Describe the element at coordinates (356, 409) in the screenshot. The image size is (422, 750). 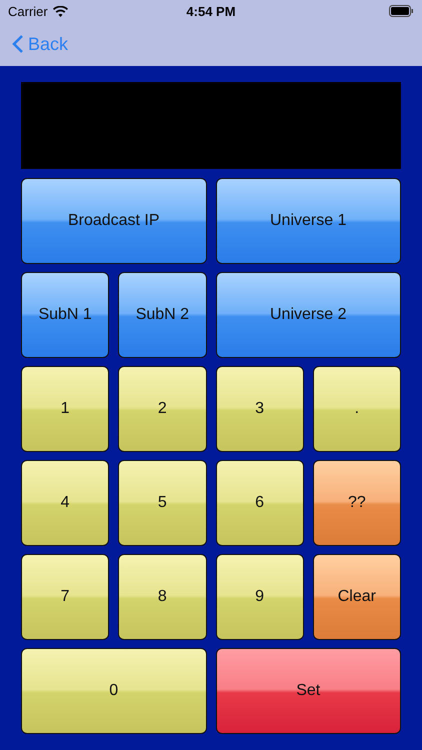
I see `keypad-button: .` at that location.